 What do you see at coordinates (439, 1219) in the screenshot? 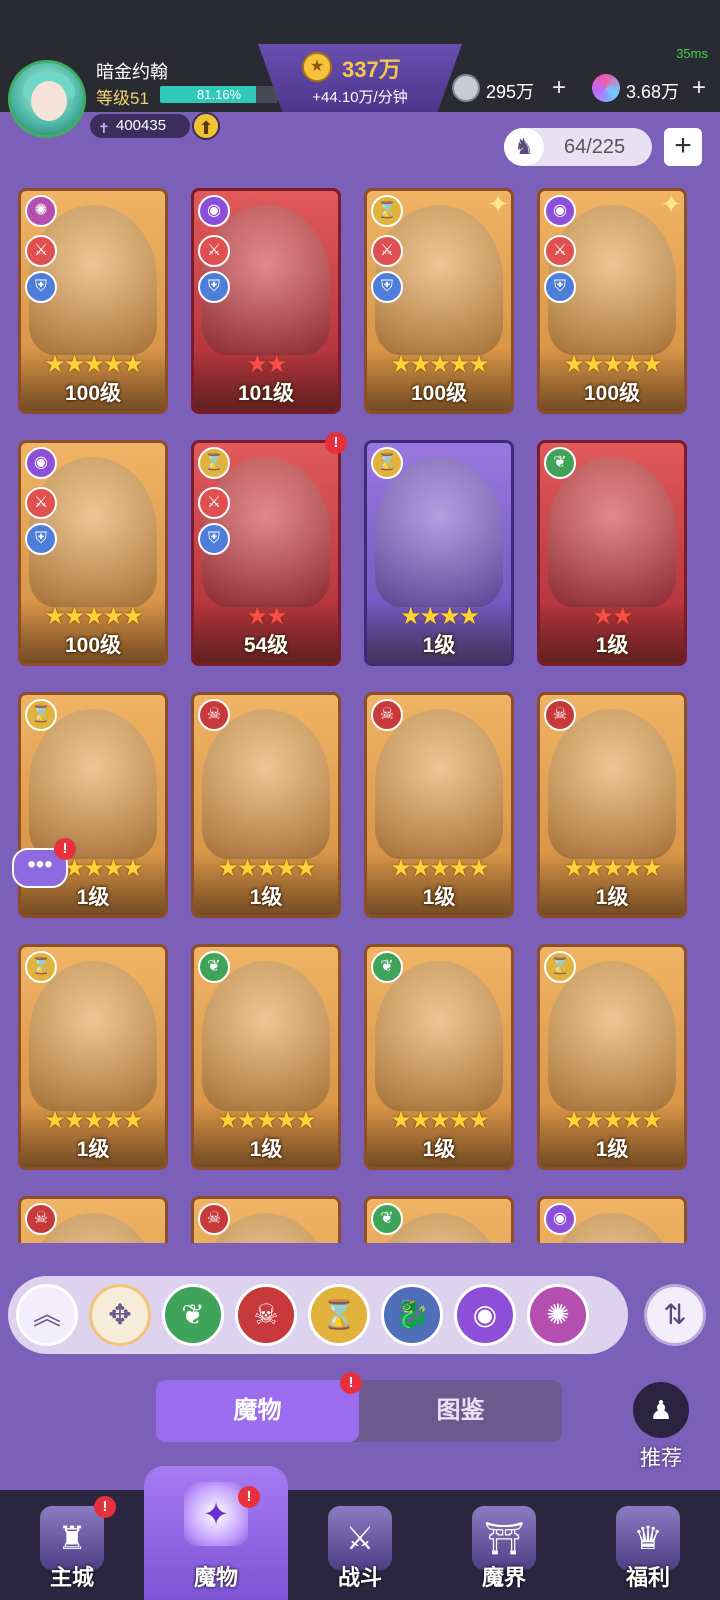
I see `monster-card: ❦` at bounding box center [439, 1219].